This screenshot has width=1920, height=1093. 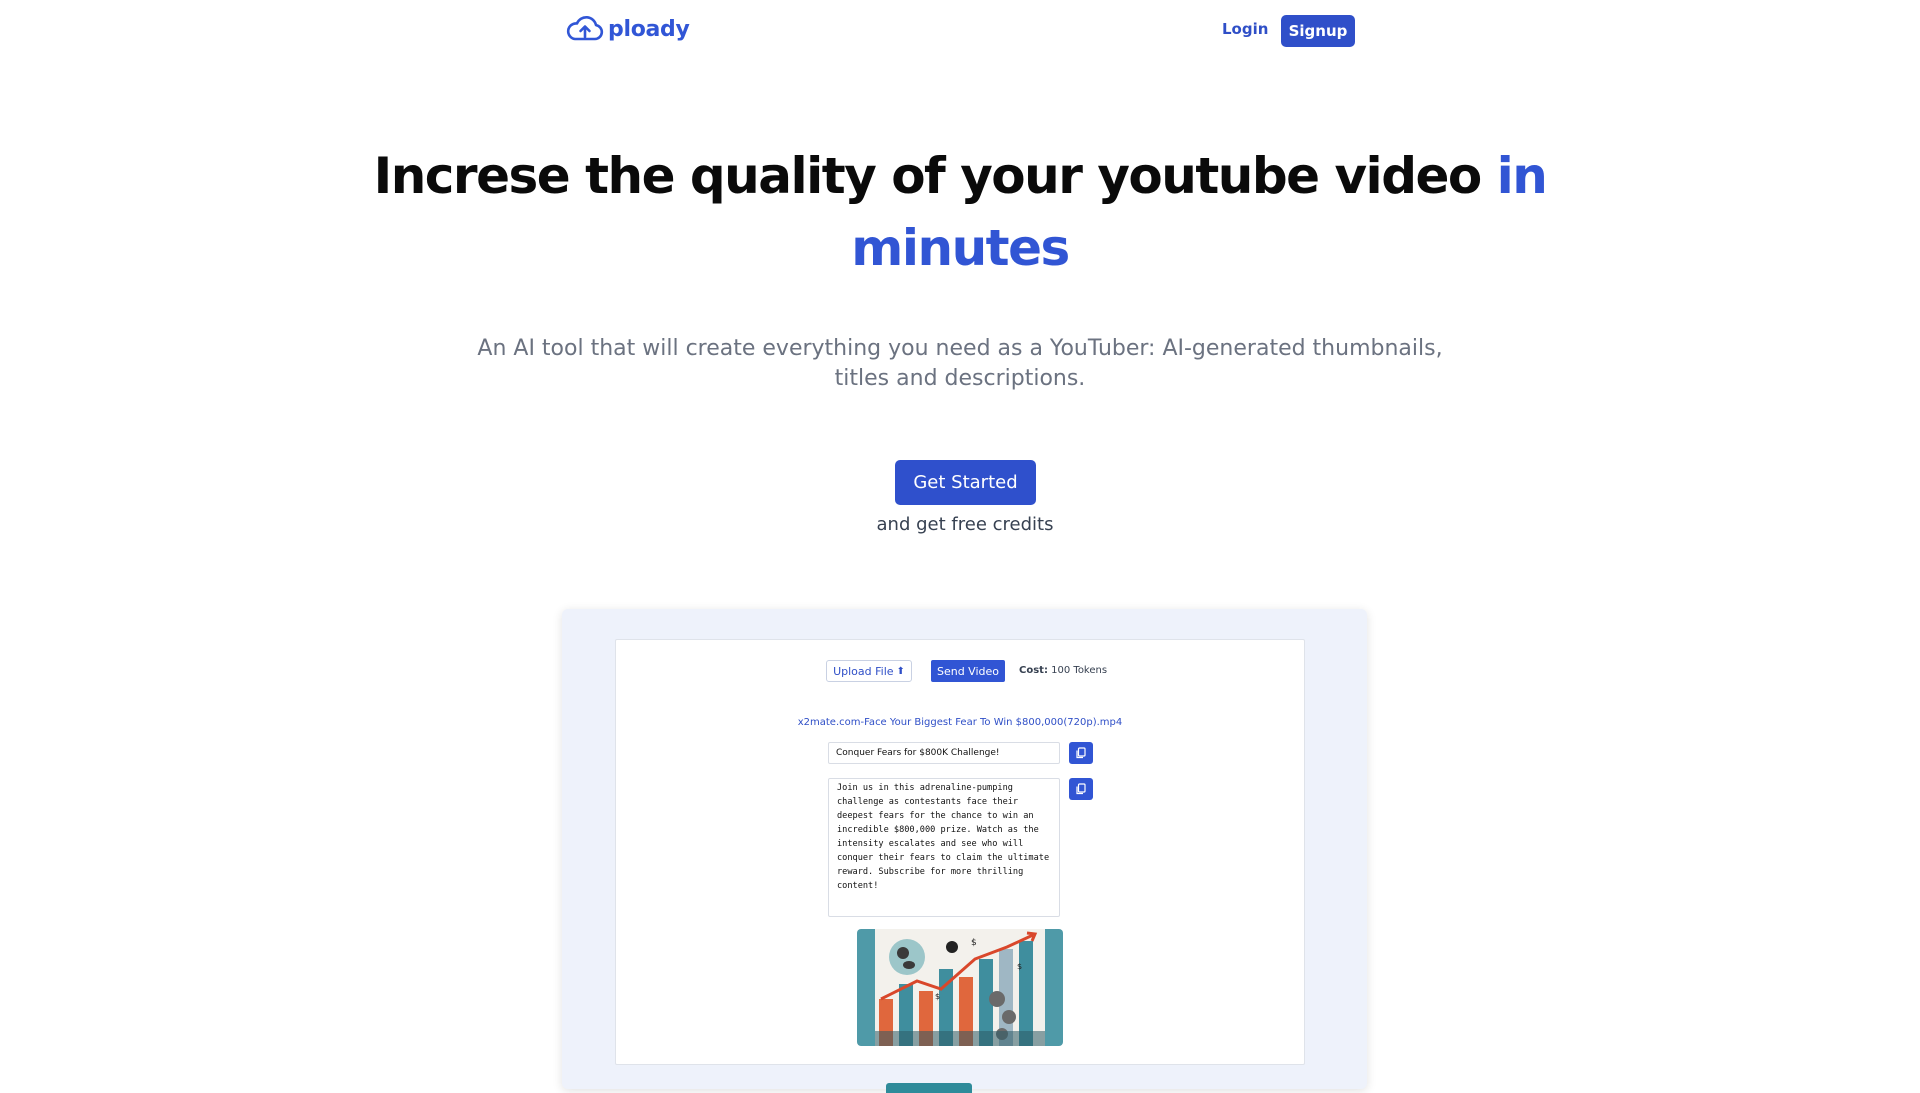 I want to click on copy-title-button, so click(x=1081, y=753).